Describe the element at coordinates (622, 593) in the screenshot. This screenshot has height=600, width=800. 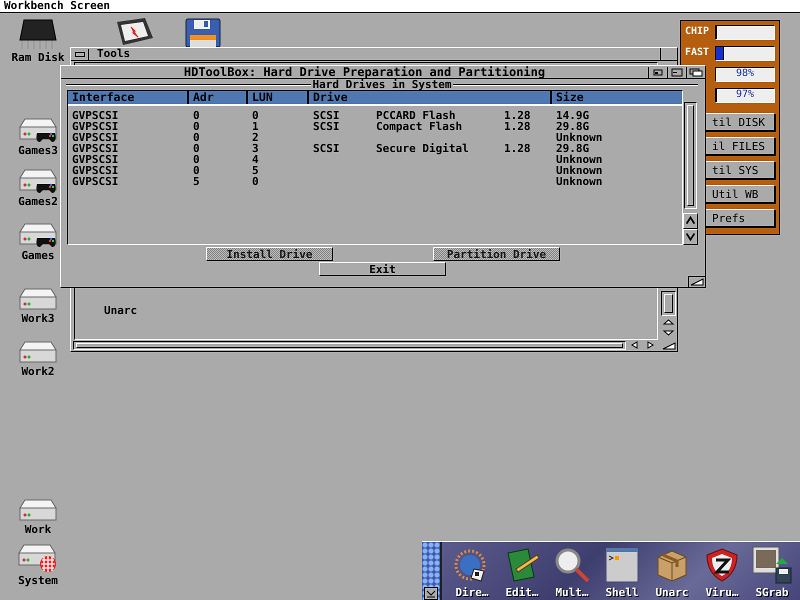
I see `dock-item-label: Shell` at that location.